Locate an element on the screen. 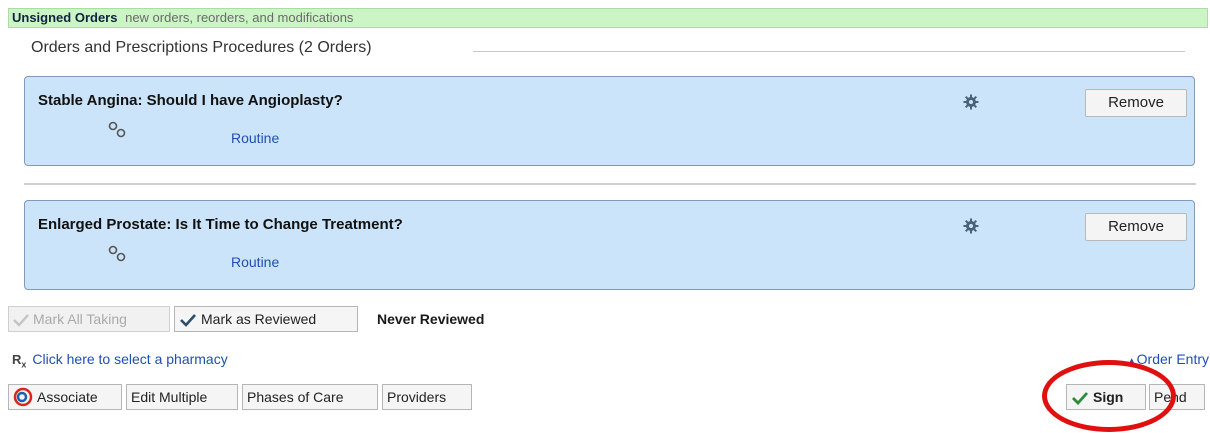 This screenshot has width=1210, height=433. associate-button: Associate is located at coordinates (65, 397).